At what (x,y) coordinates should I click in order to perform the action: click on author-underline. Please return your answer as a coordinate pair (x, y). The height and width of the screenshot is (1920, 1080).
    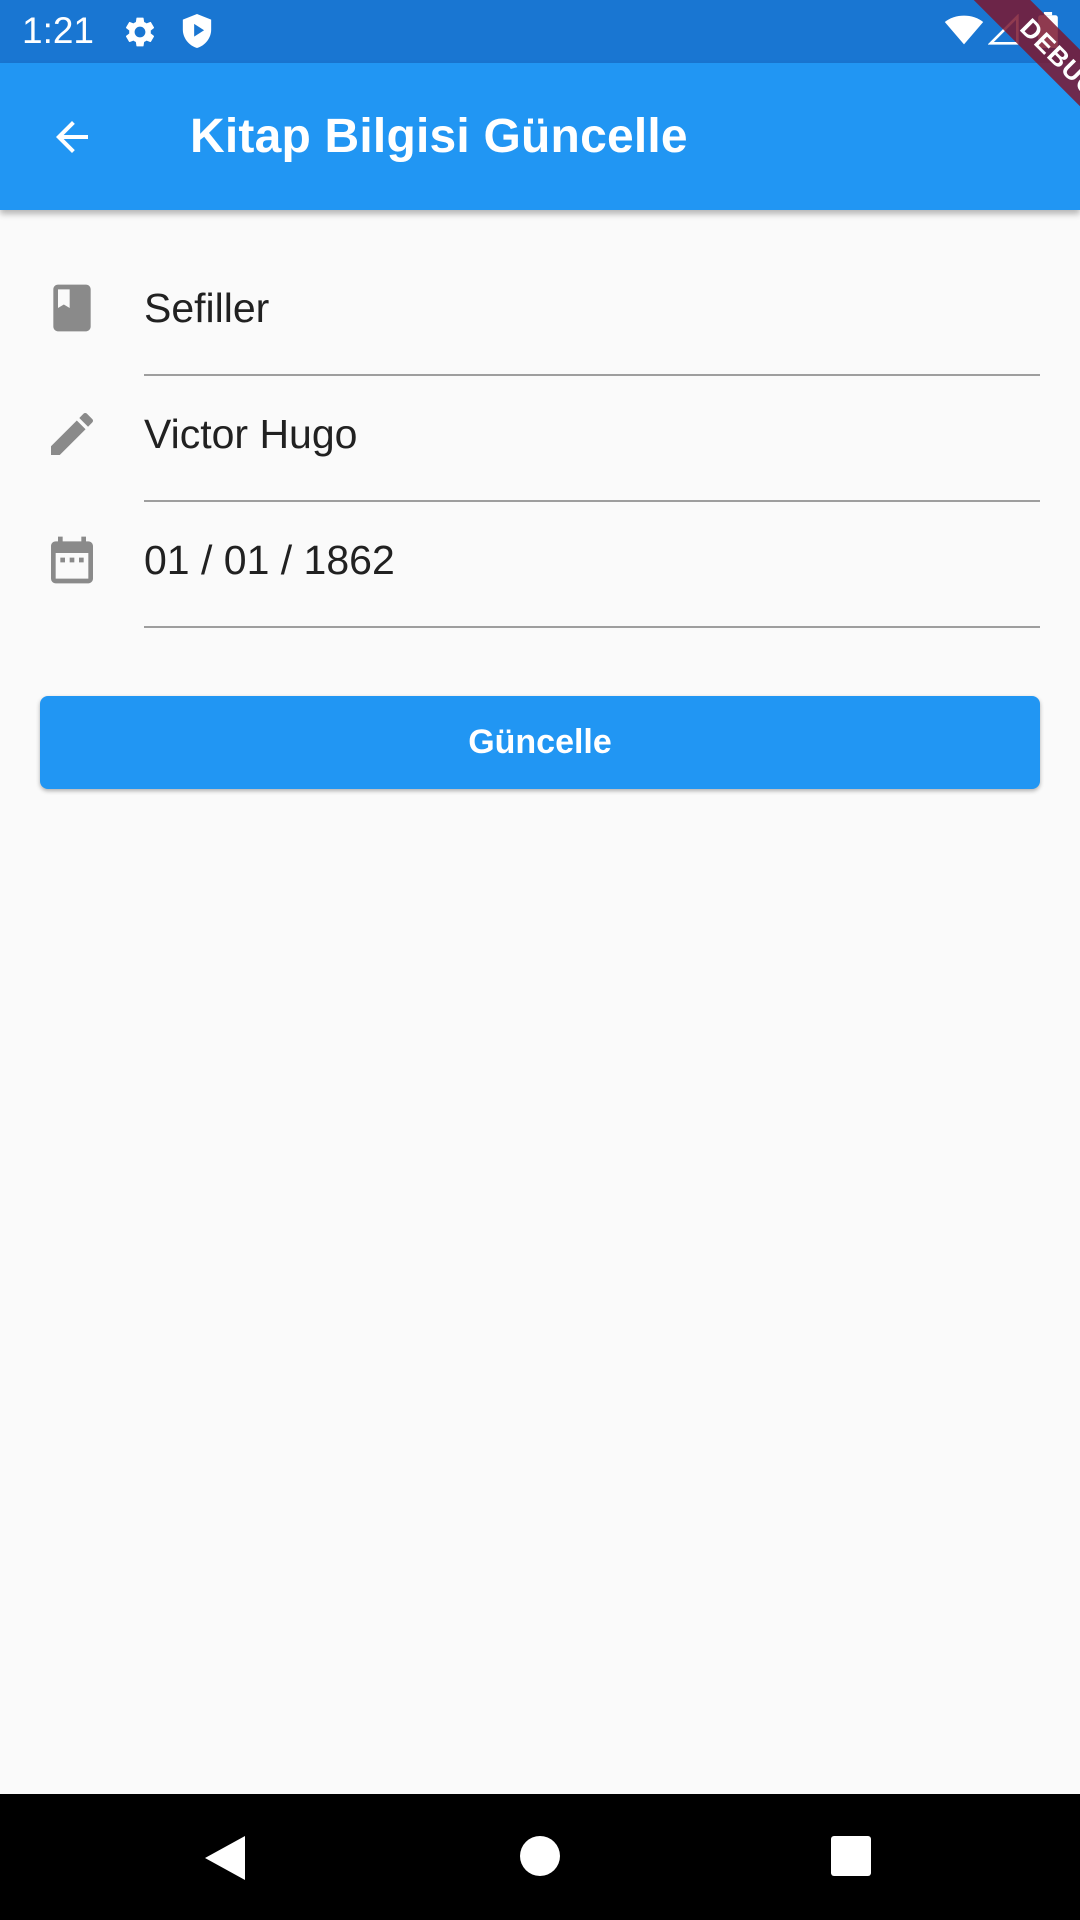
    Looking at the image, I should click on (592, 501).